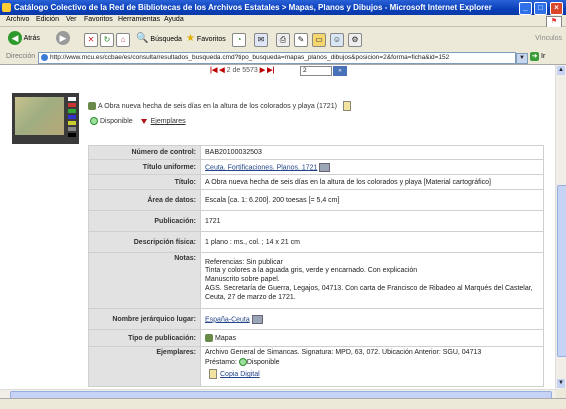 The image size is (566, 409). Describe the element at coordinates (561, 383) in the screenshot. I see `scroll-down-icon: ▼` at that location.